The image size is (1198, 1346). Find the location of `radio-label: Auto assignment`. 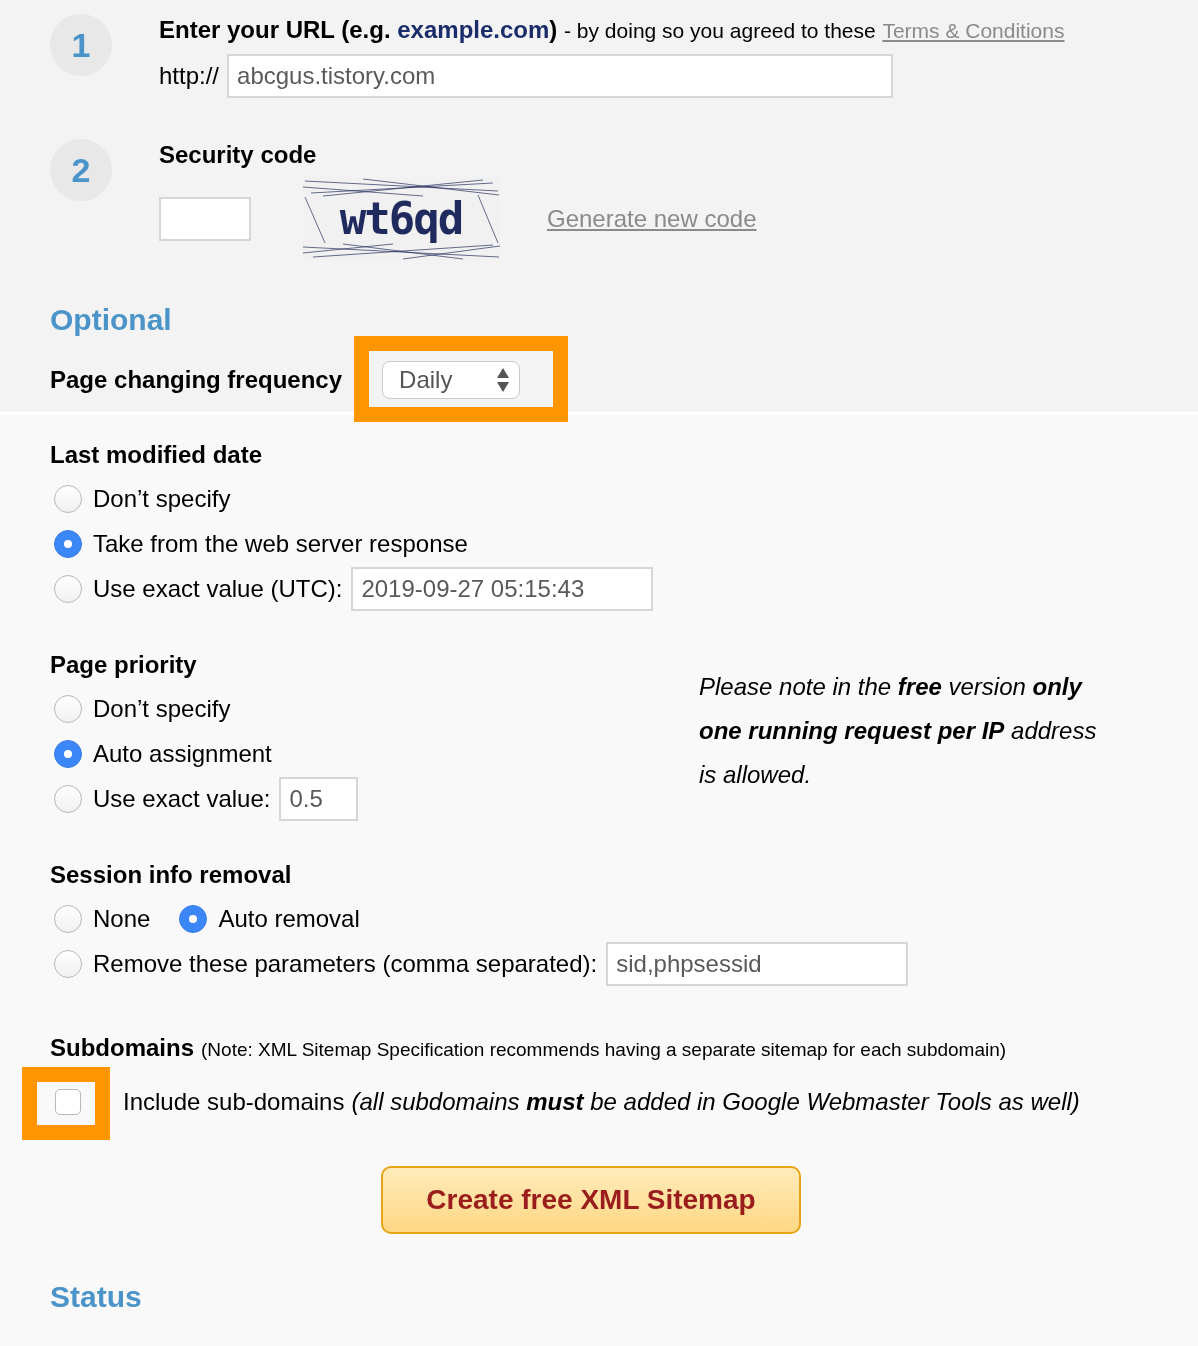

radio-label: Auto assignment is located at coordinates (182, 754).